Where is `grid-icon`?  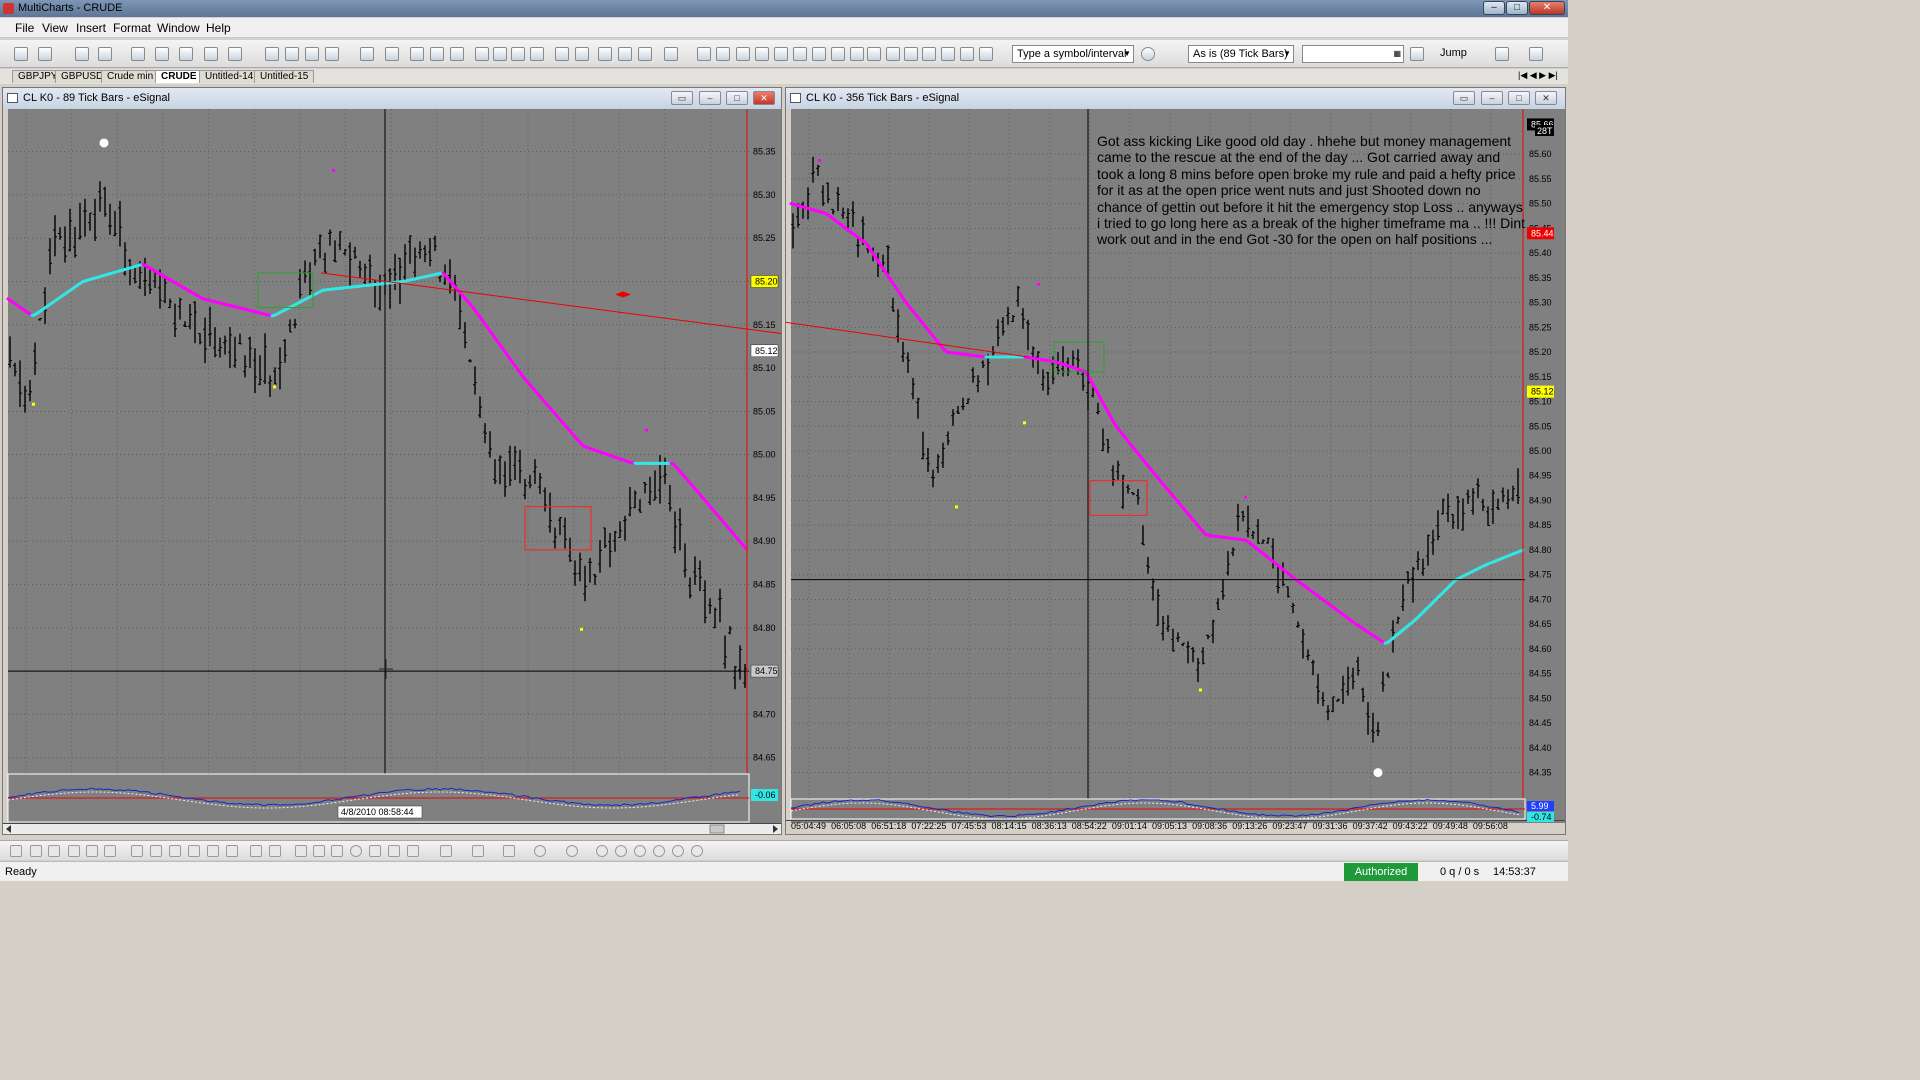 grid-icon is located at coordinates (275, 851).